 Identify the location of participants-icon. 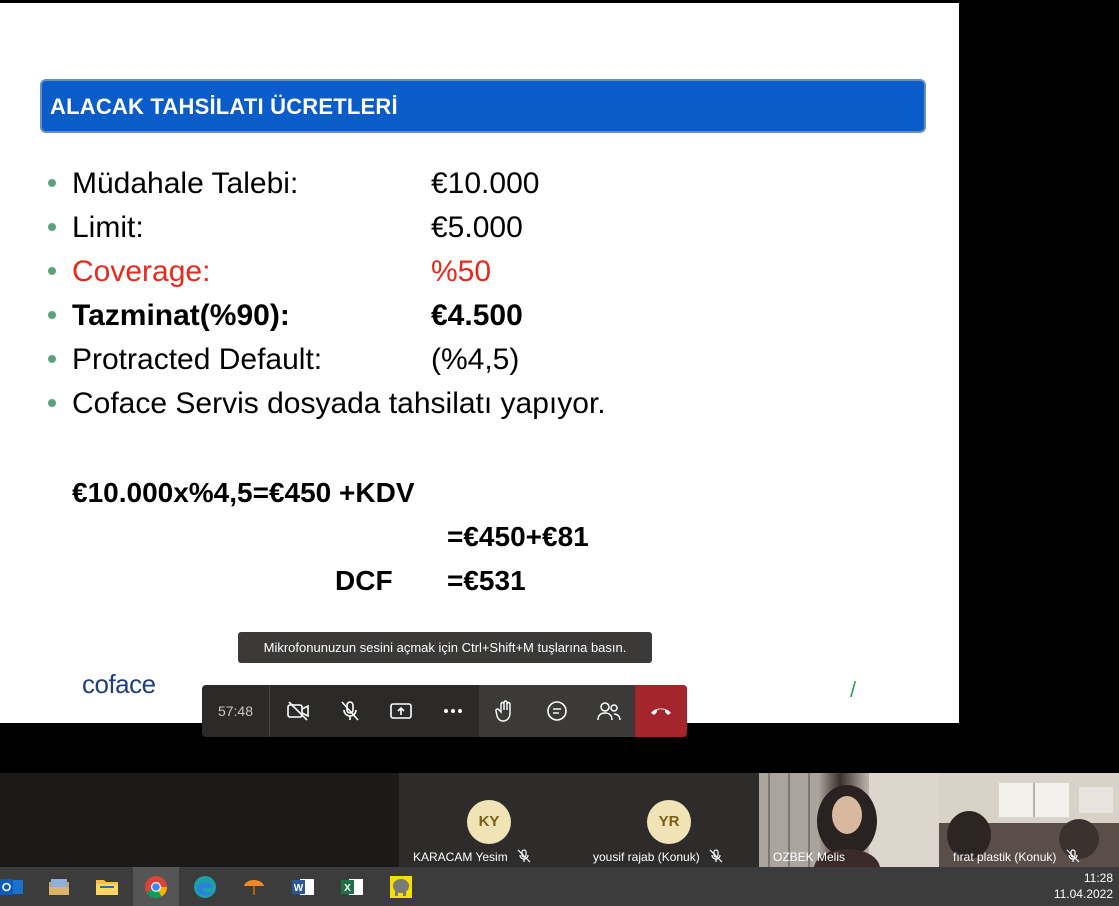
(609, 711).